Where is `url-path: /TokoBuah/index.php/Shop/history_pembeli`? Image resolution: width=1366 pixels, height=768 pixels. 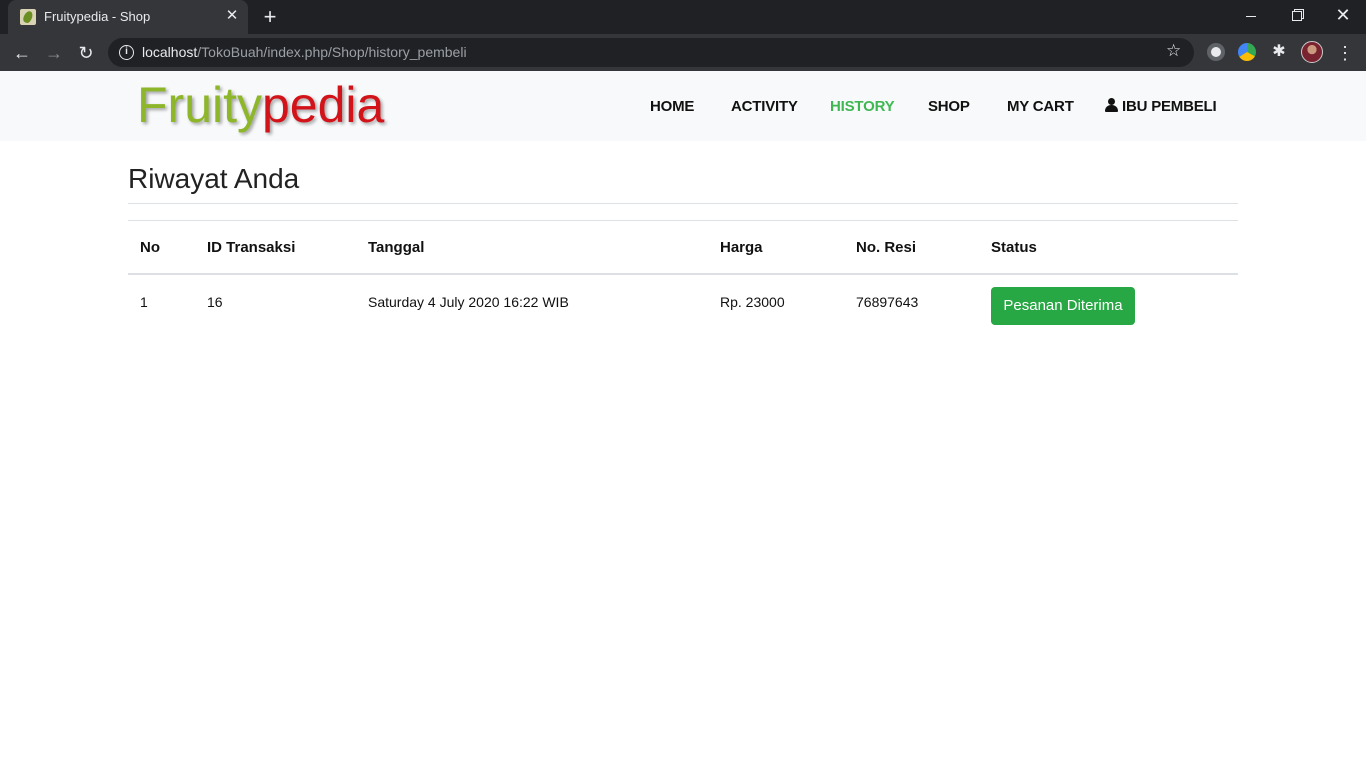
url-path: /TokoBuah/index.php/Shop/history_pembeli is located at coordinates (332, 52).